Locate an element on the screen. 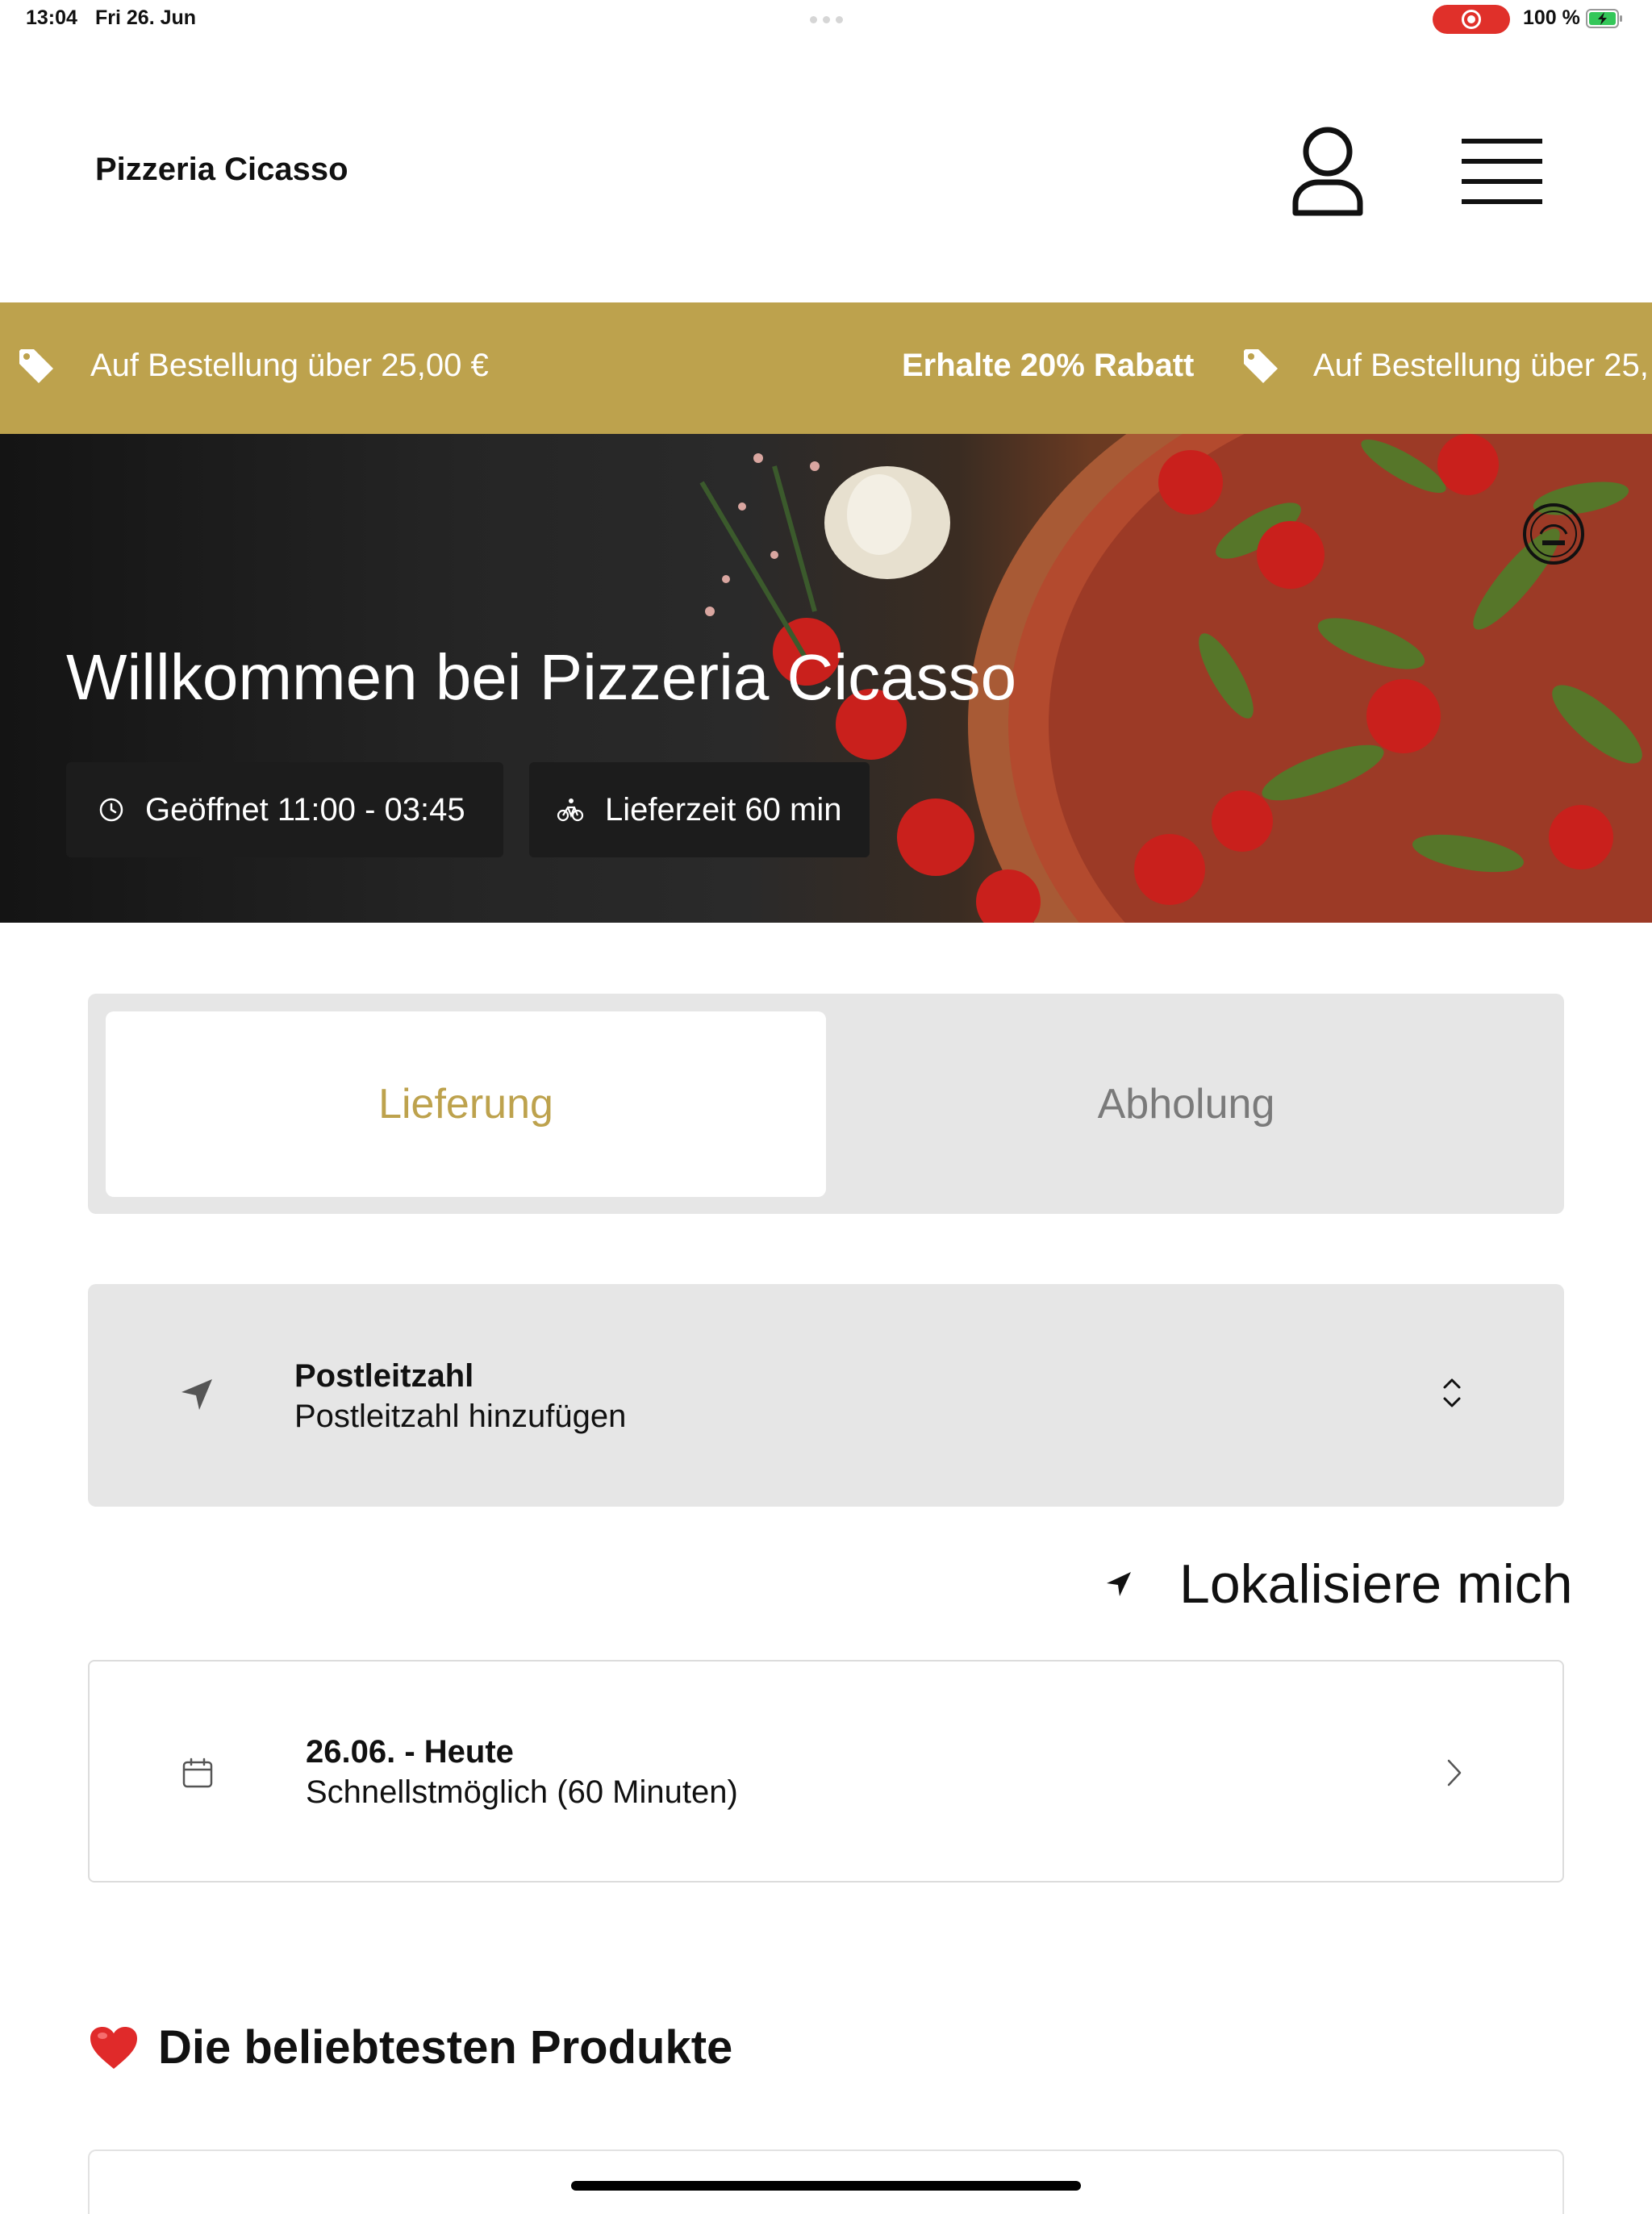 This screenshot has width=1652, height=2214. opening-hours-badge: Geöffnet 11:00 - 03:45 is located at coordinates (285, 809).